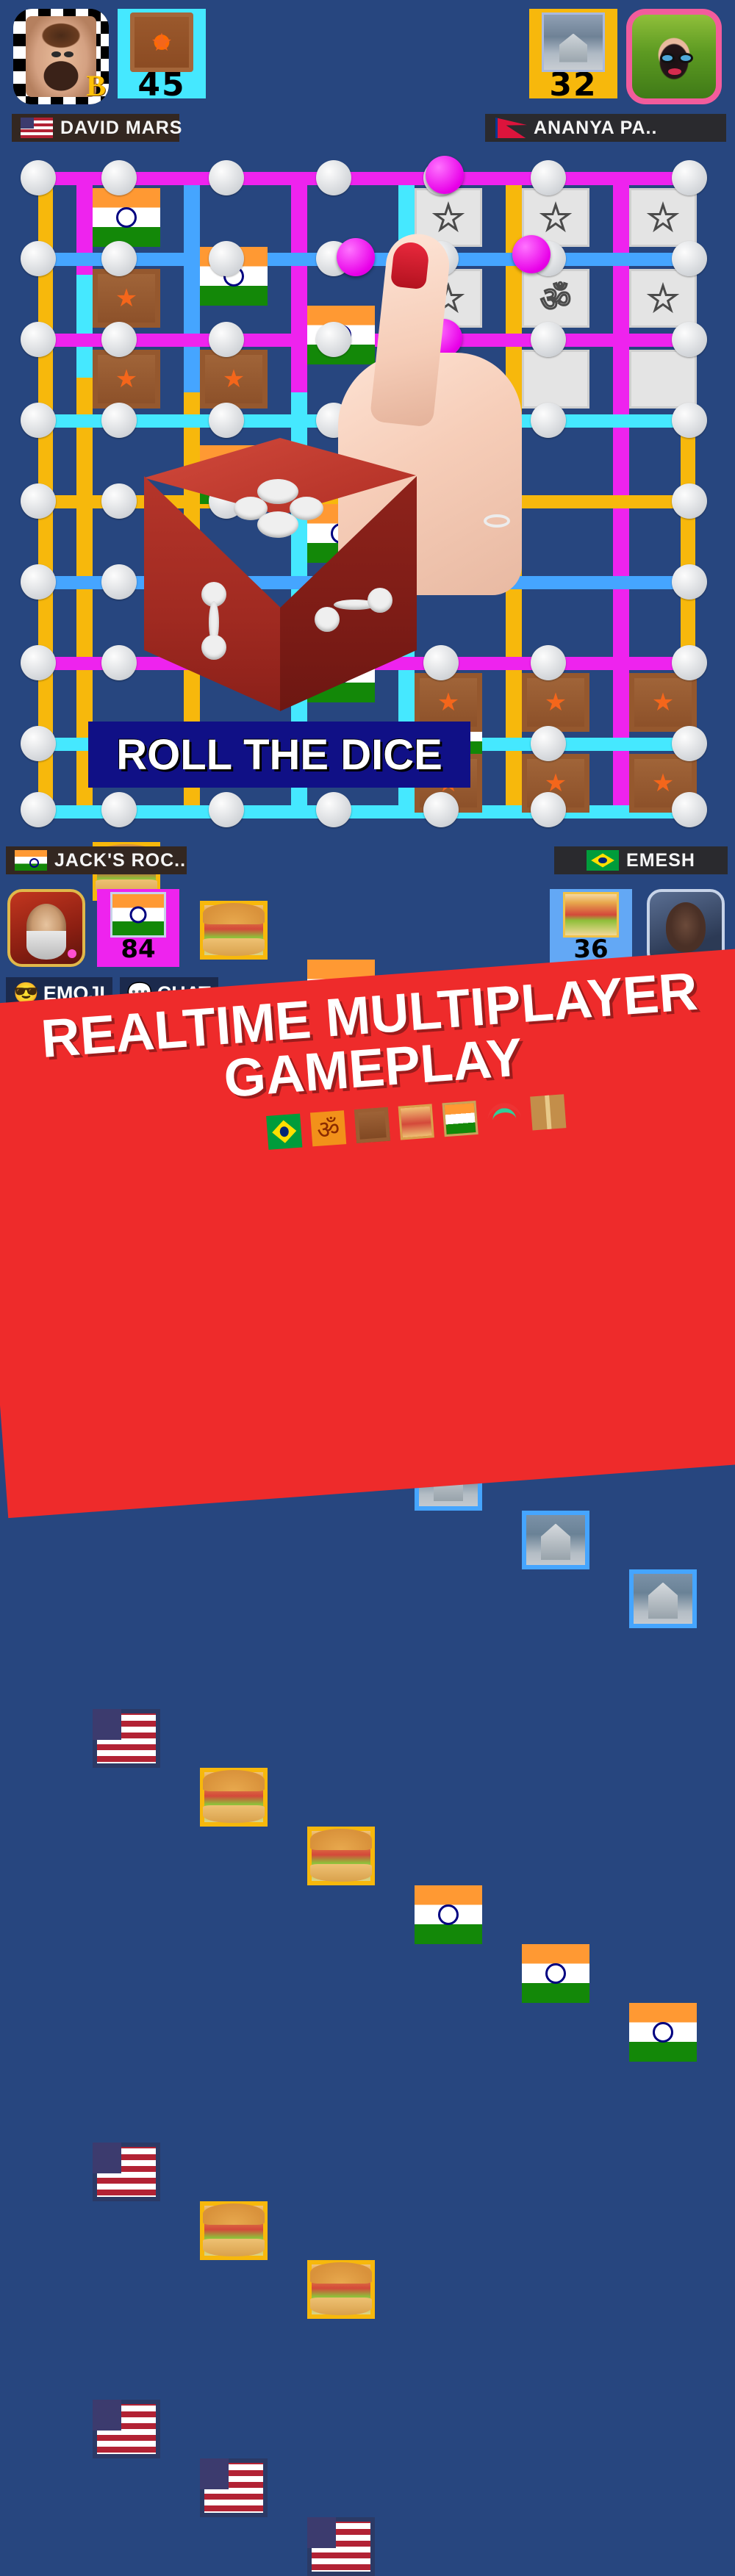 This screenshot has height=2576, width=735. I want to click on score-tile-ananya: 32, so click(573, 57).